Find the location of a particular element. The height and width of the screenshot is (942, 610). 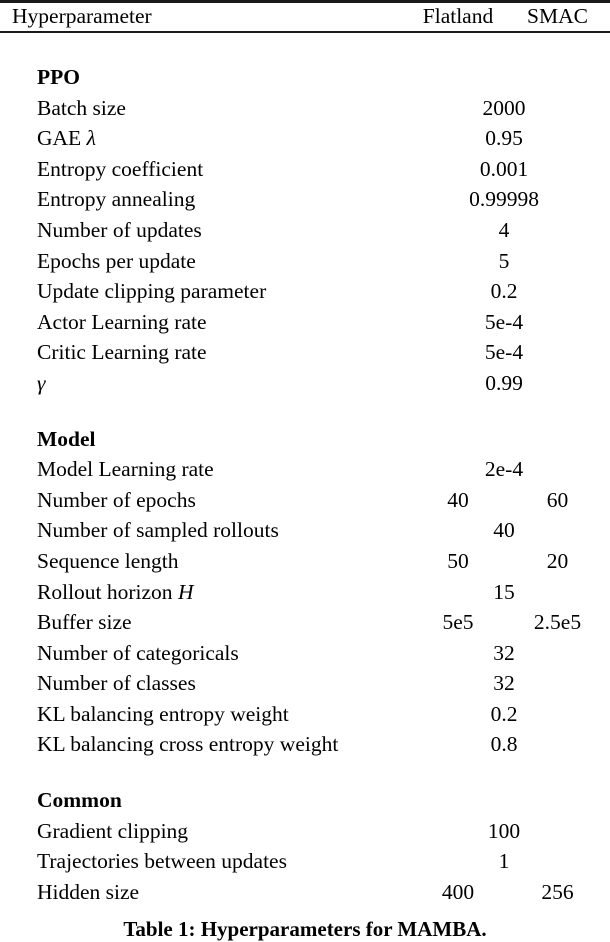

row-label-math-symbol: H is located at coordinates (185, 591).